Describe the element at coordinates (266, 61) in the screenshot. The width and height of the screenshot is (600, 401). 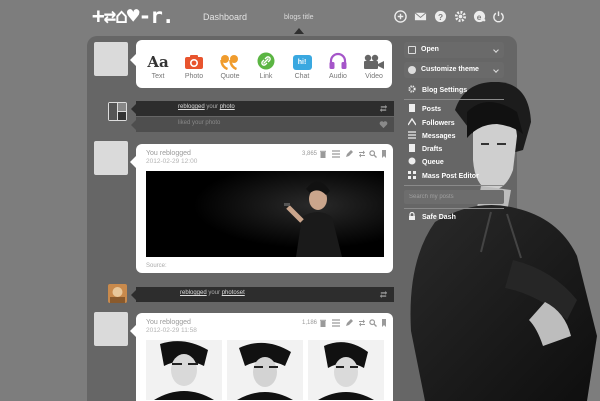
I see `link-icon` at that location.